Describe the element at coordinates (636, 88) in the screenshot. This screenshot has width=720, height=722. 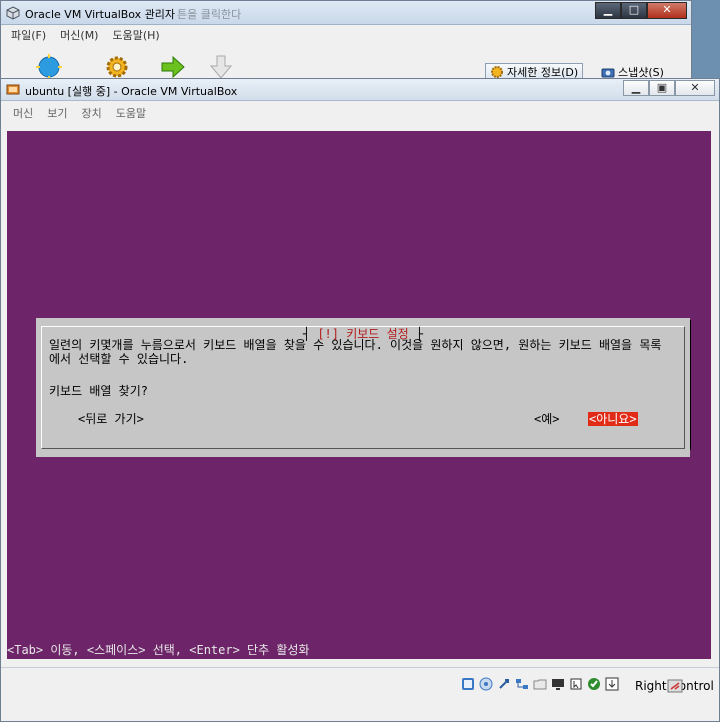
I see `vm-minimize-button: ▁` at that location.